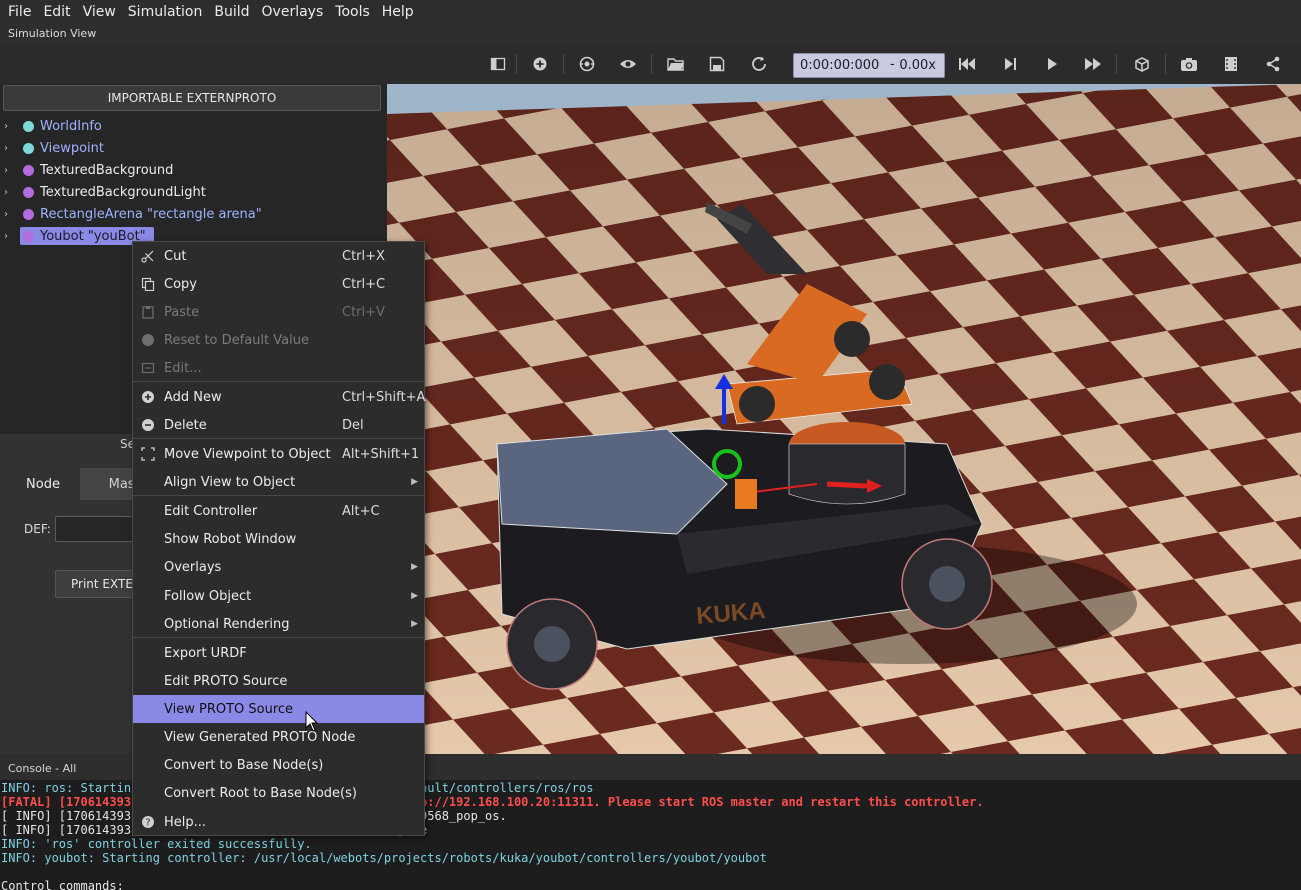 The image size is (1301, 890). I want to click on scene-tree-item: › WorldInfo, so click(51, 126).